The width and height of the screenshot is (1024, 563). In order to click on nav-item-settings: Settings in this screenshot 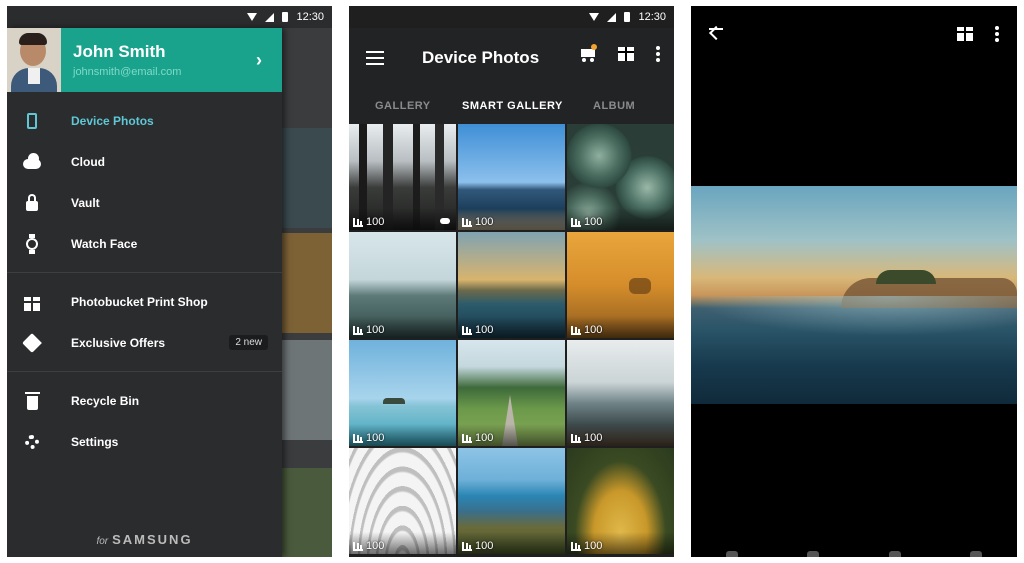, I will do `click(144, 441)`.